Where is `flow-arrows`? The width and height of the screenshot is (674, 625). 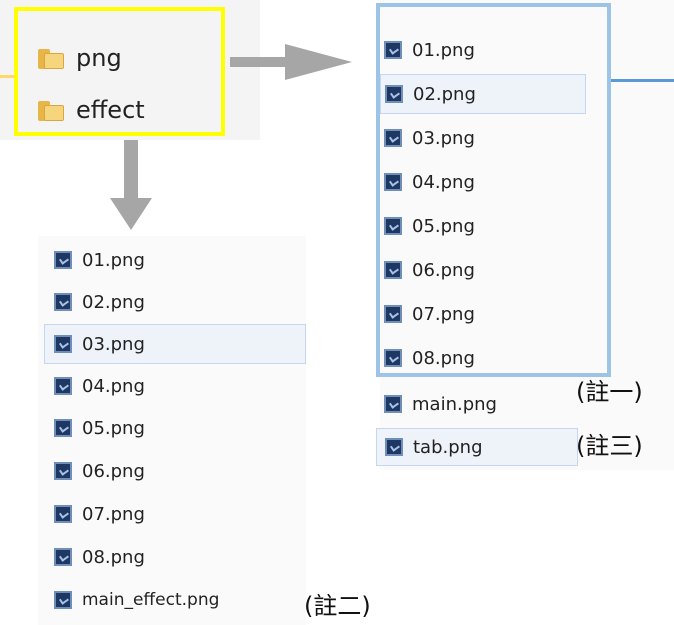 flow-arrows is located at coordinates (231, 137).